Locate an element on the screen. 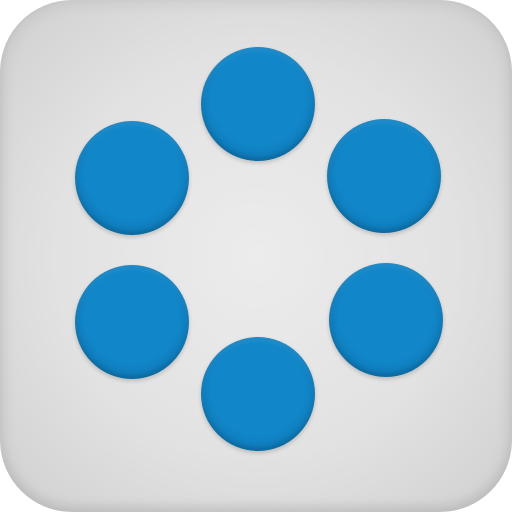 This screenshot has width=512, height=512. dot-bottom is located at coordinates (258, 394).